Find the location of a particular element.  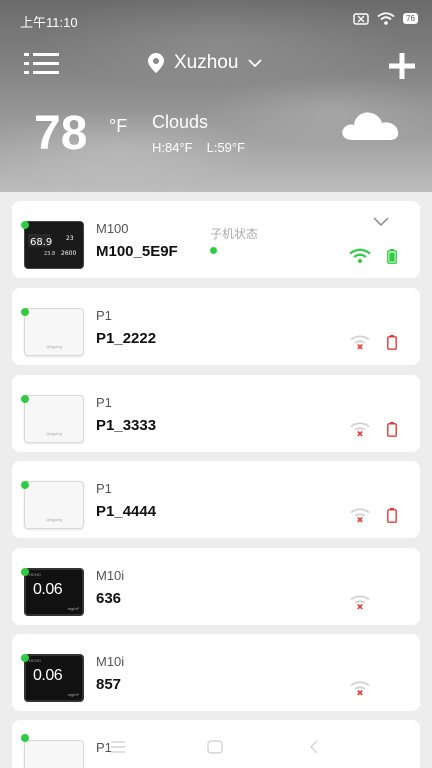

status-icons: 76 is located at coordinates (385, 18).